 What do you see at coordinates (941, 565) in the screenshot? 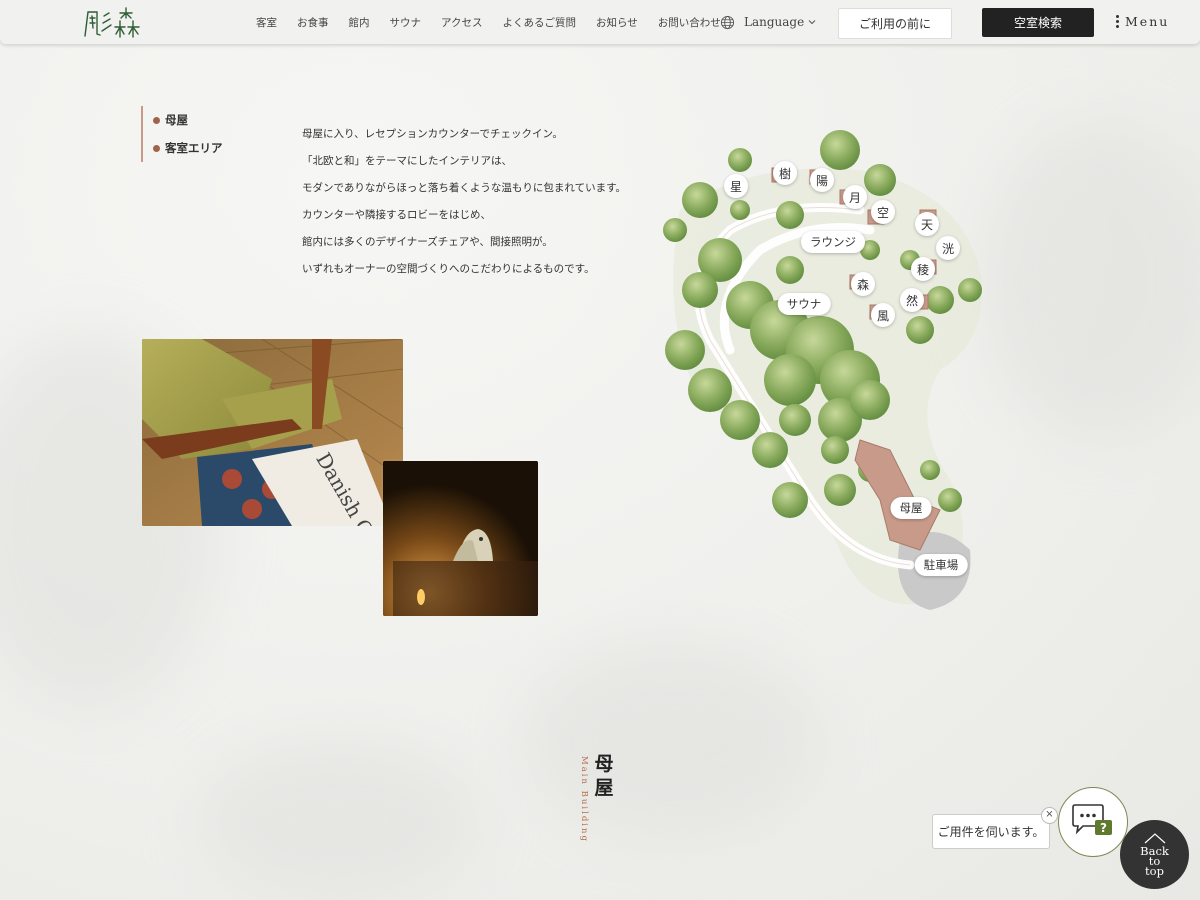
I see `map-pin-parking: 駐車場` at bounding box center [941, 565].